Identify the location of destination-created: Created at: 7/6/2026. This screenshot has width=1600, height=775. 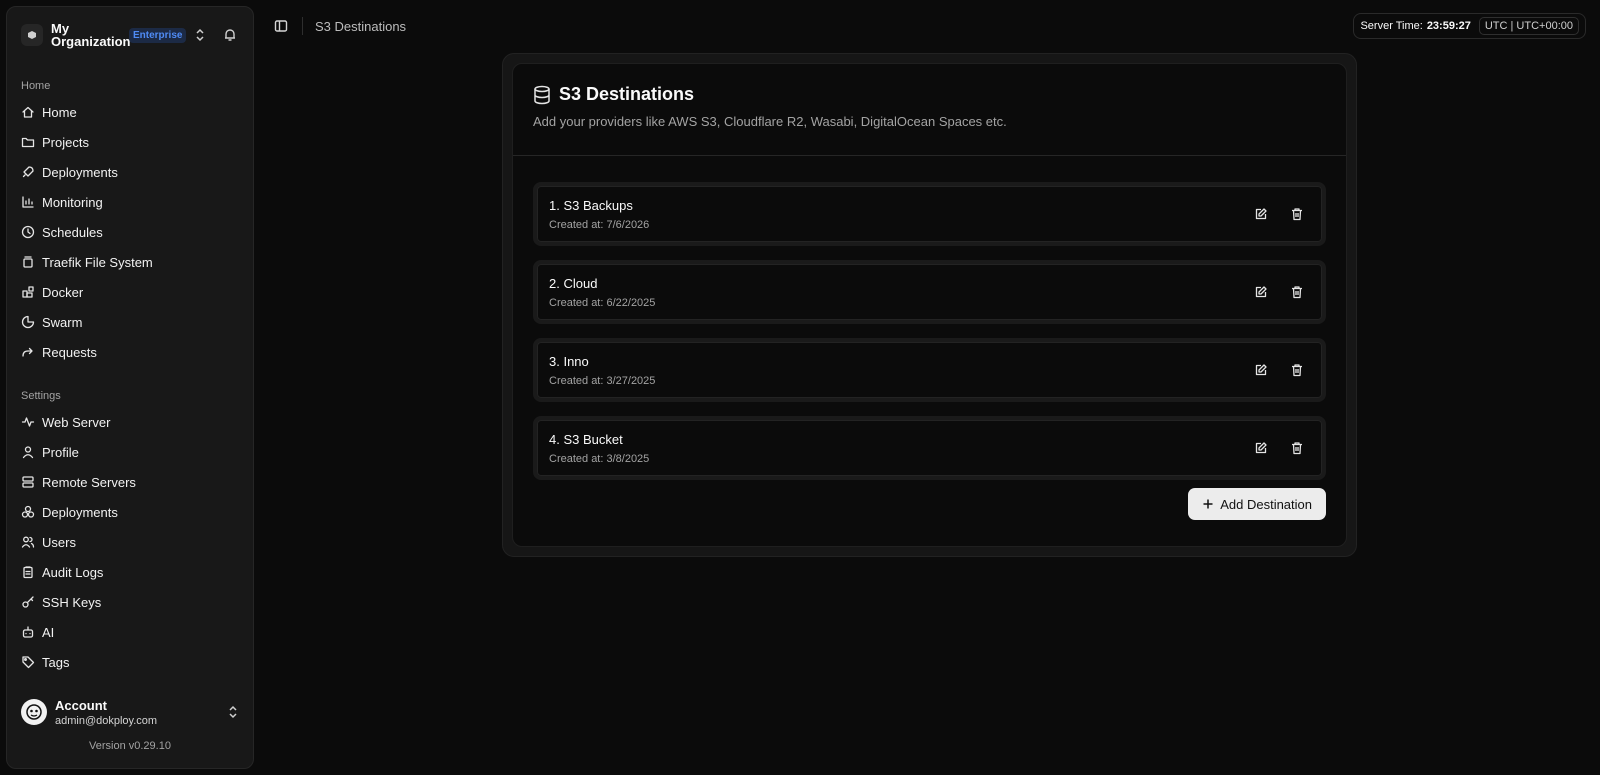
(599, 224).